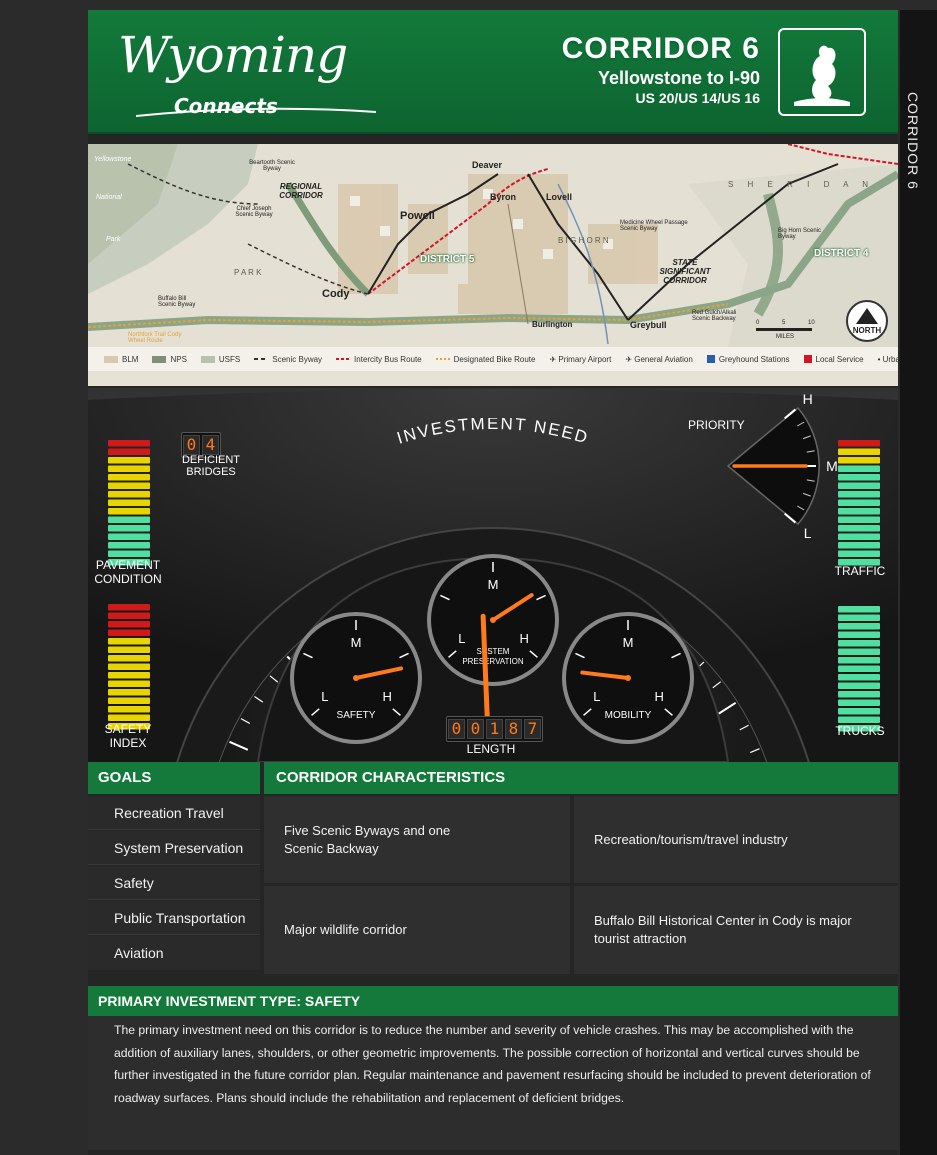 This screenshot has width=937, height=1155. I want to click on priority-level-label: L, so click(808, 533).